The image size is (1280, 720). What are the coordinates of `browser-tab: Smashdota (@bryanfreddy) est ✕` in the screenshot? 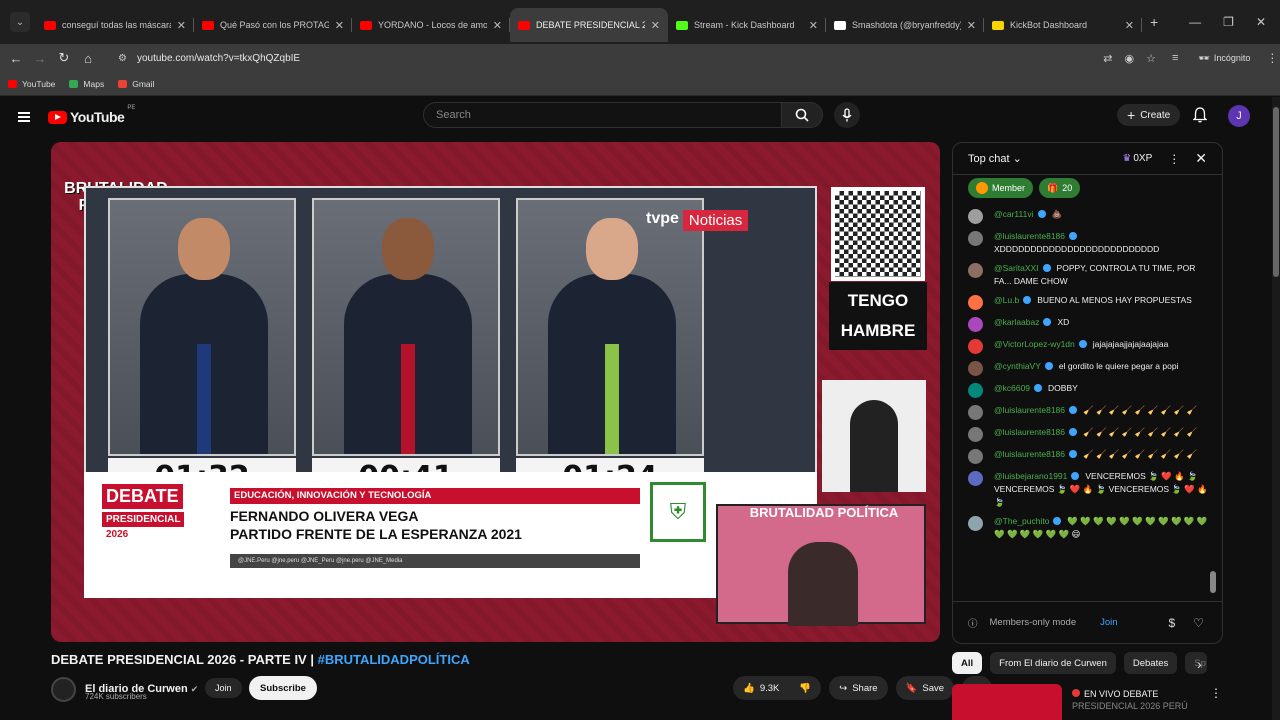 It's located at (905, 25).